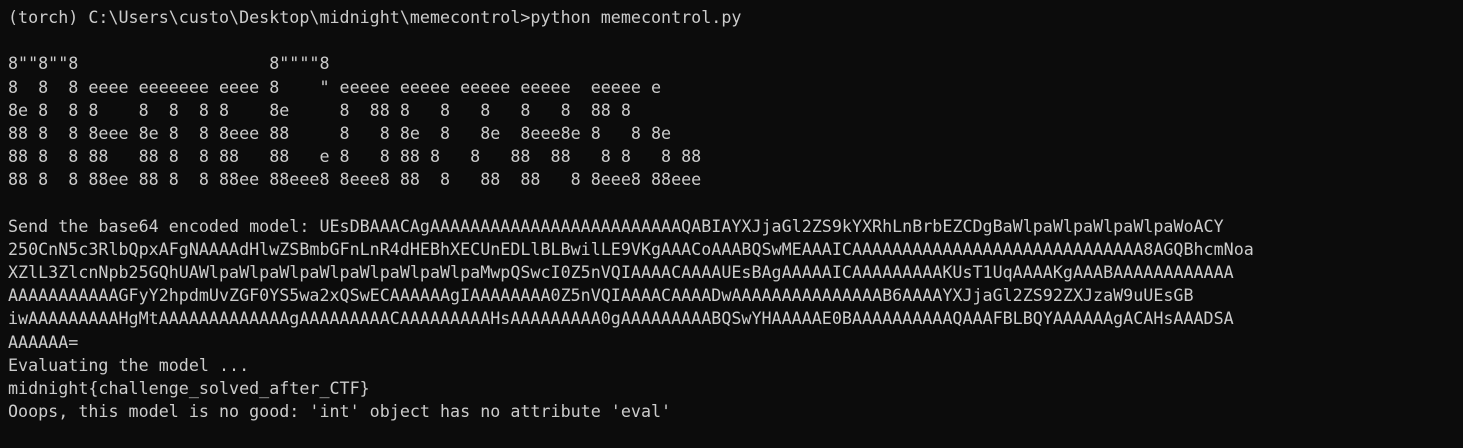 The width and height of the screenshot is (1463, 448). What do you see at coordinates (189, 388) in the screenshot?
I see `flag-output: midnight{challenge_solved_after_CTF}` at bounding box center [189, 388].